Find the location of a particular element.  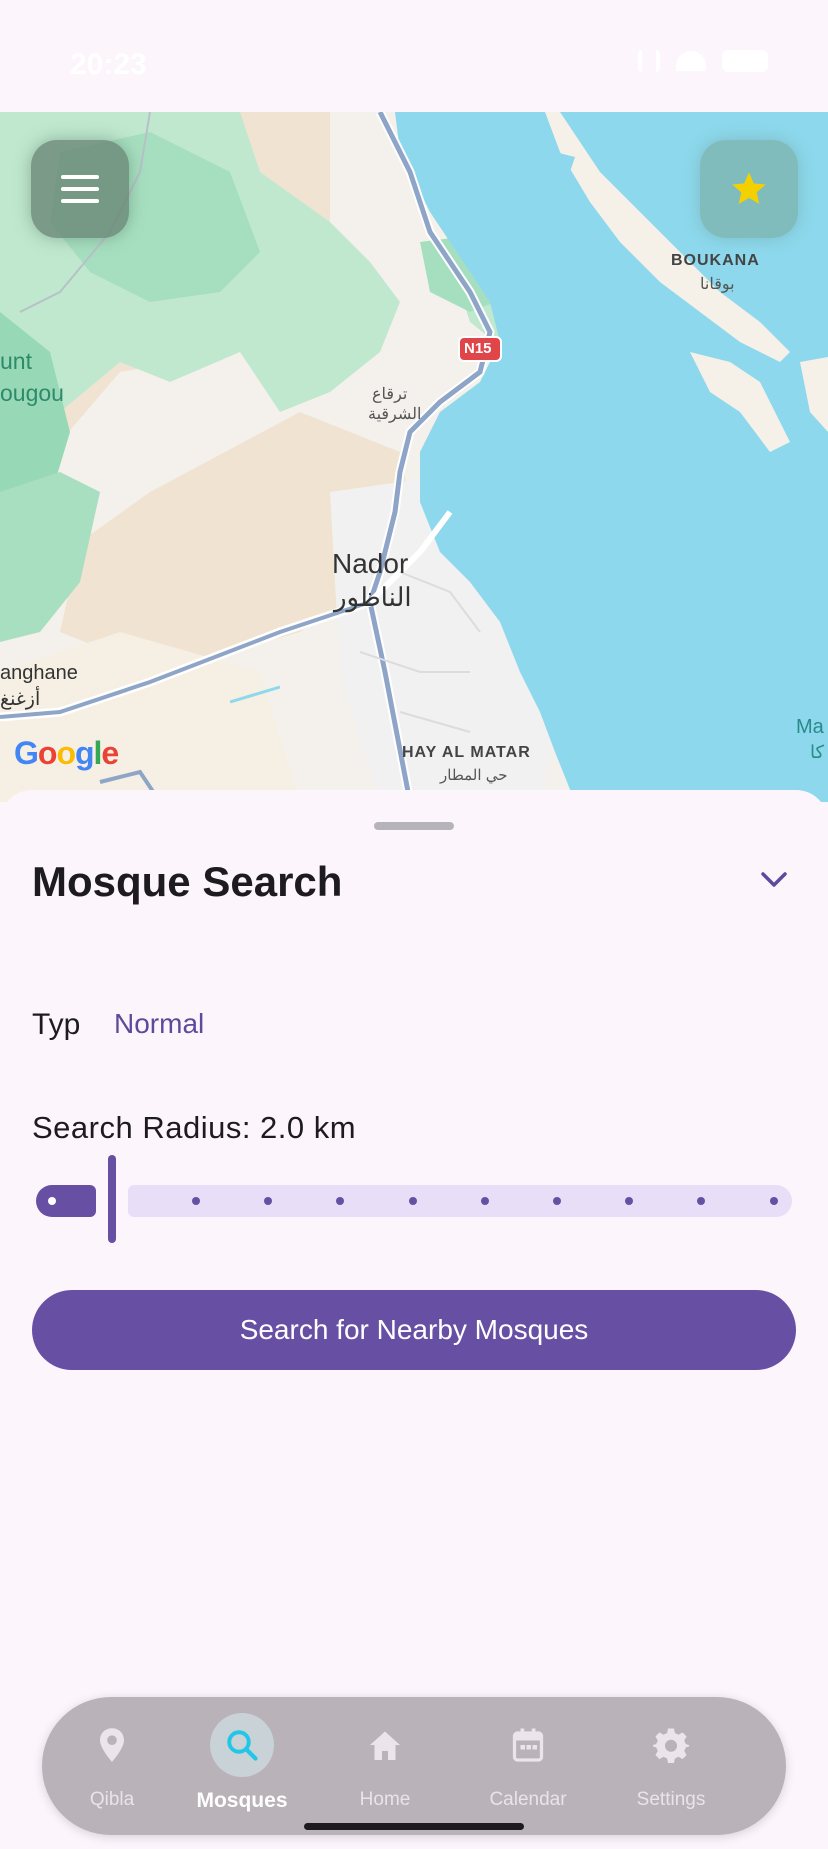

map-label-hay-al-matar: HAY AL MATAR is located at coordinates (466, 752).